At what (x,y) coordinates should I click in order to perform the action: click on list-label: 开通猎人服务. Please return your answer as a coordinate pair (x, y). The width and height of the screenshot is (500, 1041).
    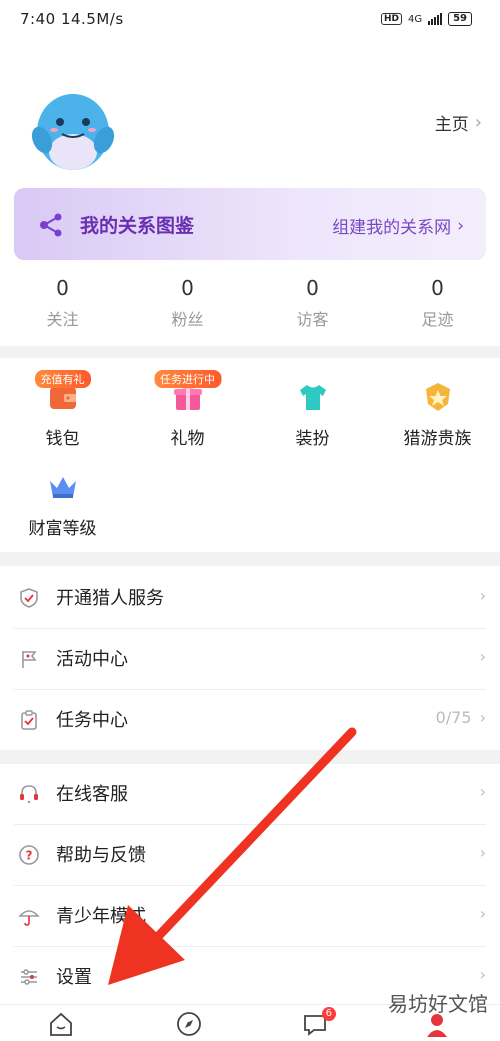
    Looking at the image, I should click on (110, 598).